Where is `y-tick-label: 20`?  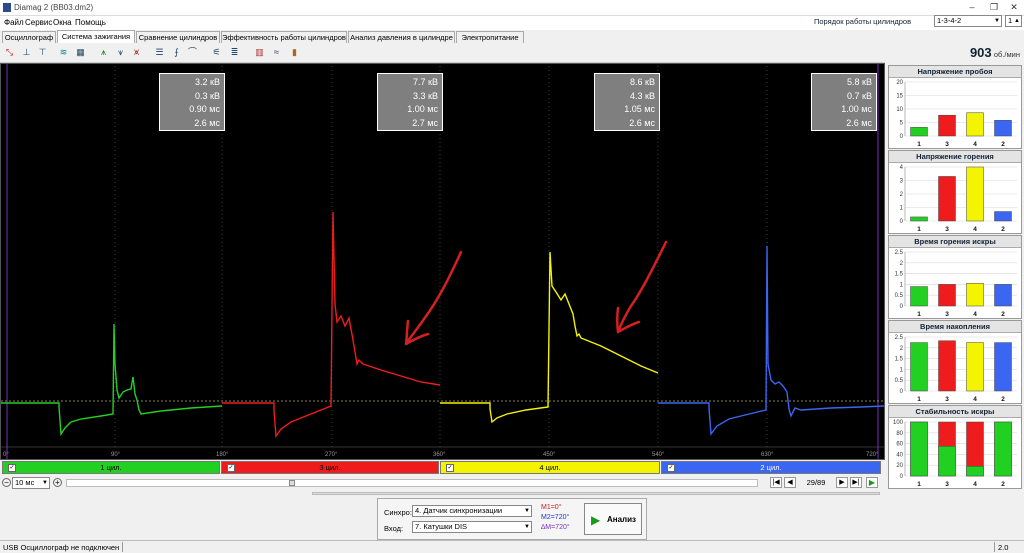 y-tick-label: 20 is located at coordinates (899, 83).